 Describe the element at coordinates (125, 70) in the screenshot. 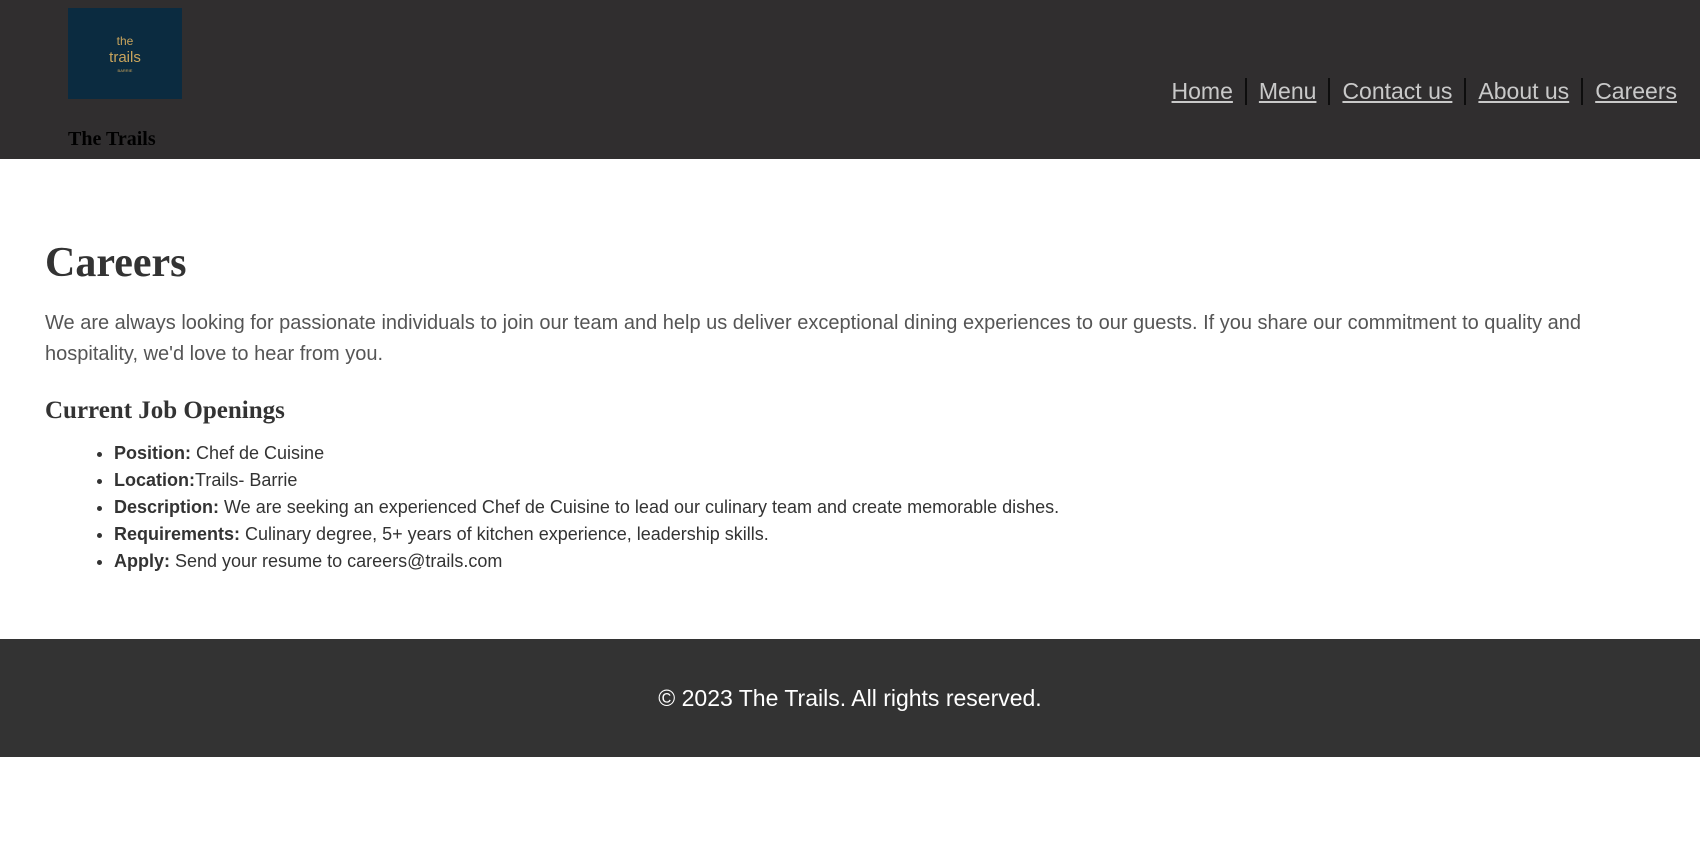

I see `svg-text: BARRIE` at that location.